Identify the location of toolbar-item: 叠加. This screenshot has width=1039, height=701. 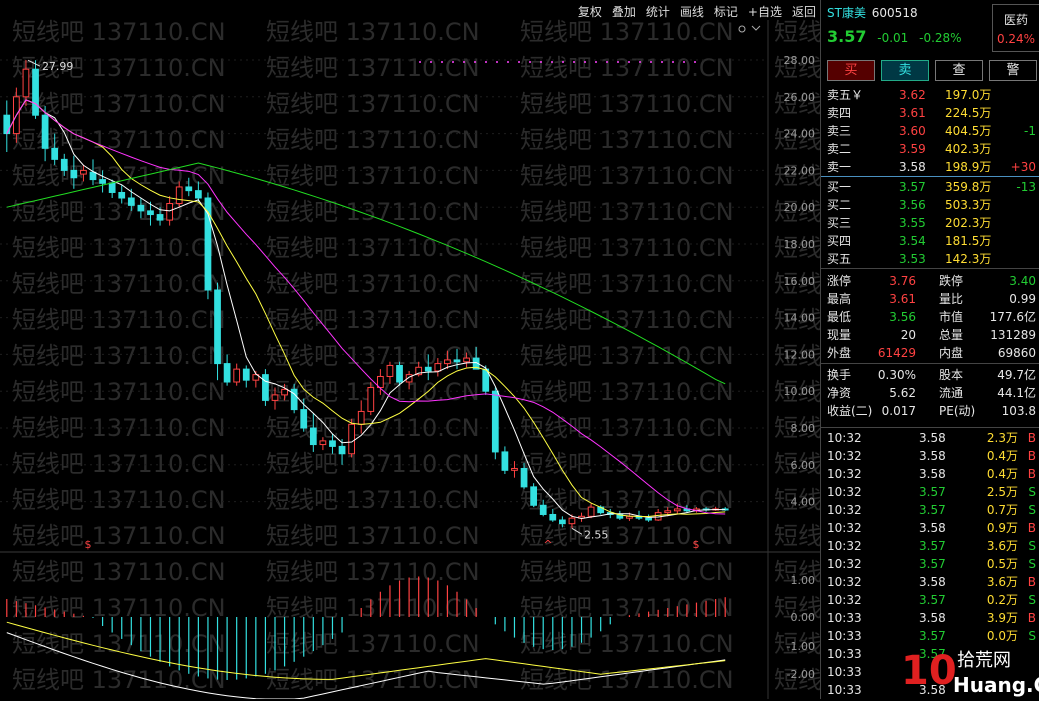
(624, 11).